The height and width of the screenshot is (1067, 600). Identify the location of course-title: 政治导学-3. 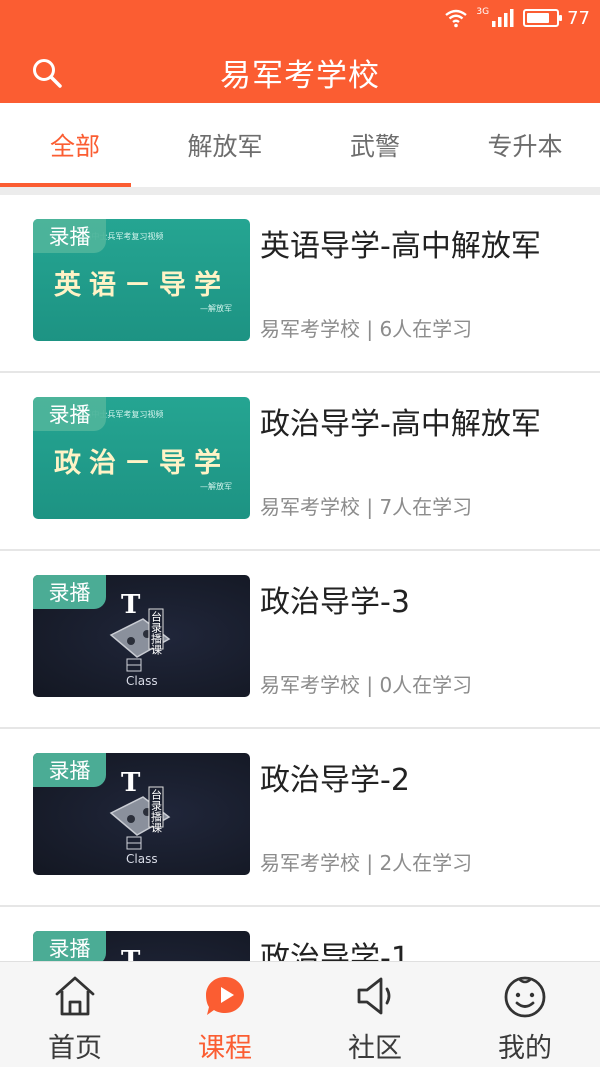
(335, 602).